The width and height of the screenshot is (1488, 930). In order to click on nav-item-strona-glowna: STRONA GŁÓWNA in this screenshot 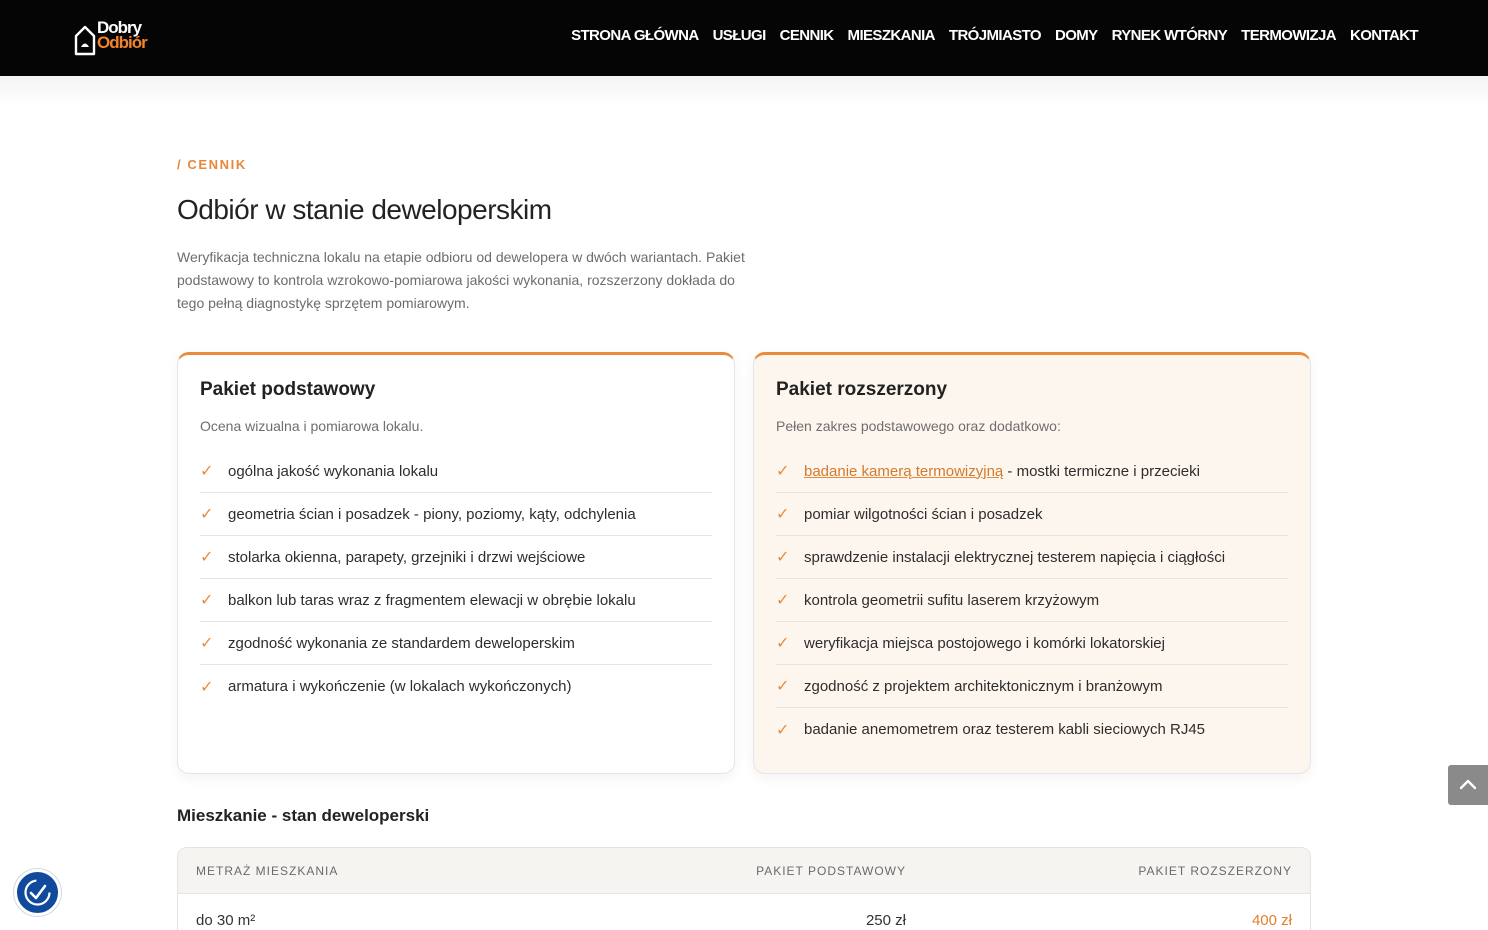, I will do `click(635, 35)`.